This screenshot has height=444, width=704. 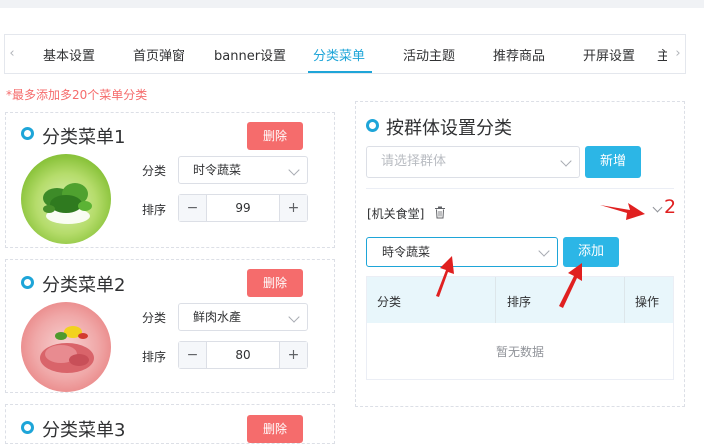 I want to click on panel-title: 按群体设置分类, so click(x=449, y=128).